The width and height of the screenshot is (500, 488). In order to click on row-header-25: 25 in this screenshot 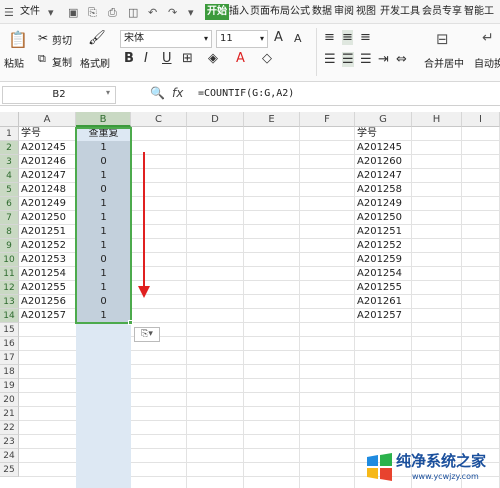, I will do `click(9, 470)`.